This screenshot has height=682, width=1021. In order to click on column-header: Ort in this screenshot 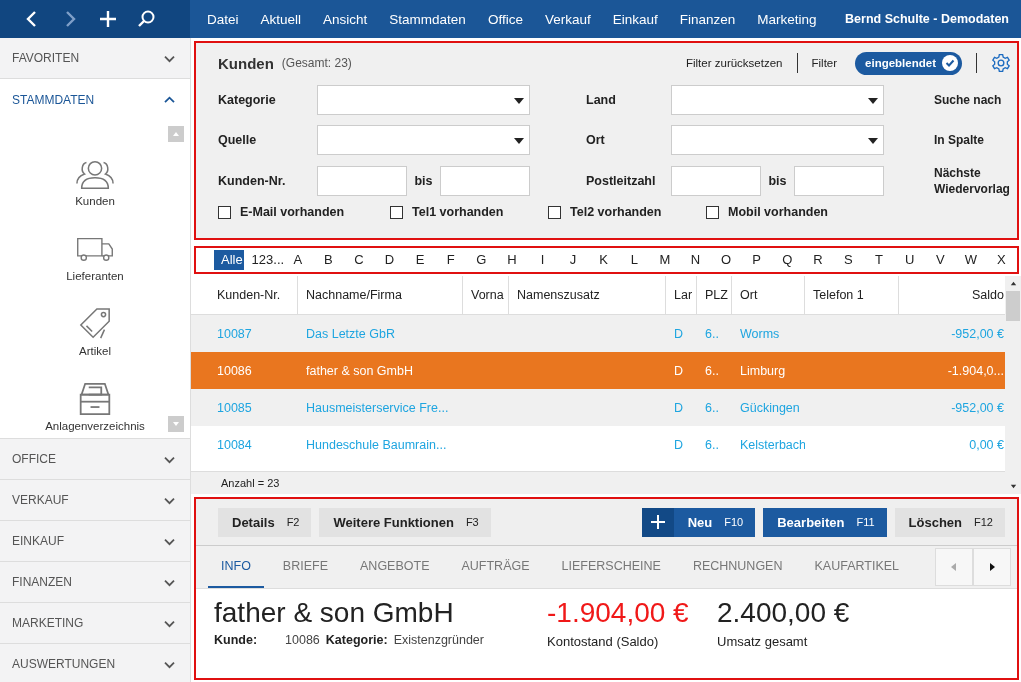, I will do `click(768, 295)`.